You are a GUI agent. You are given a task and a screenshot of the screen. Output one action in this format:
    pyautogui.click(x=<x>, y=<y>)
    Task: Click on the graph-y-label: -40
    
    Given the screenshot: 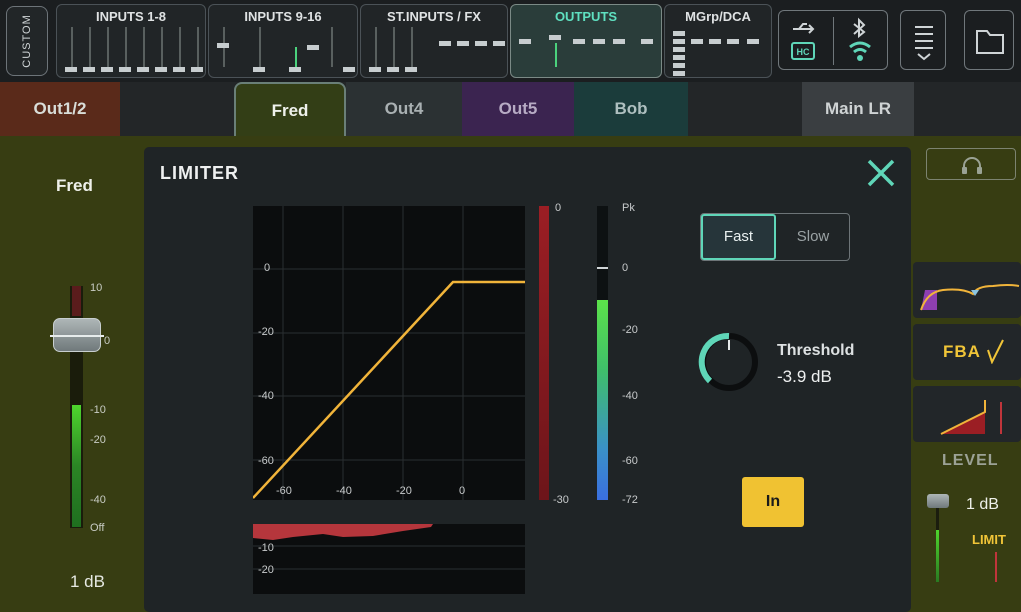 What is the action you would take?
    pyautogui.click(x=266, y=396)
    